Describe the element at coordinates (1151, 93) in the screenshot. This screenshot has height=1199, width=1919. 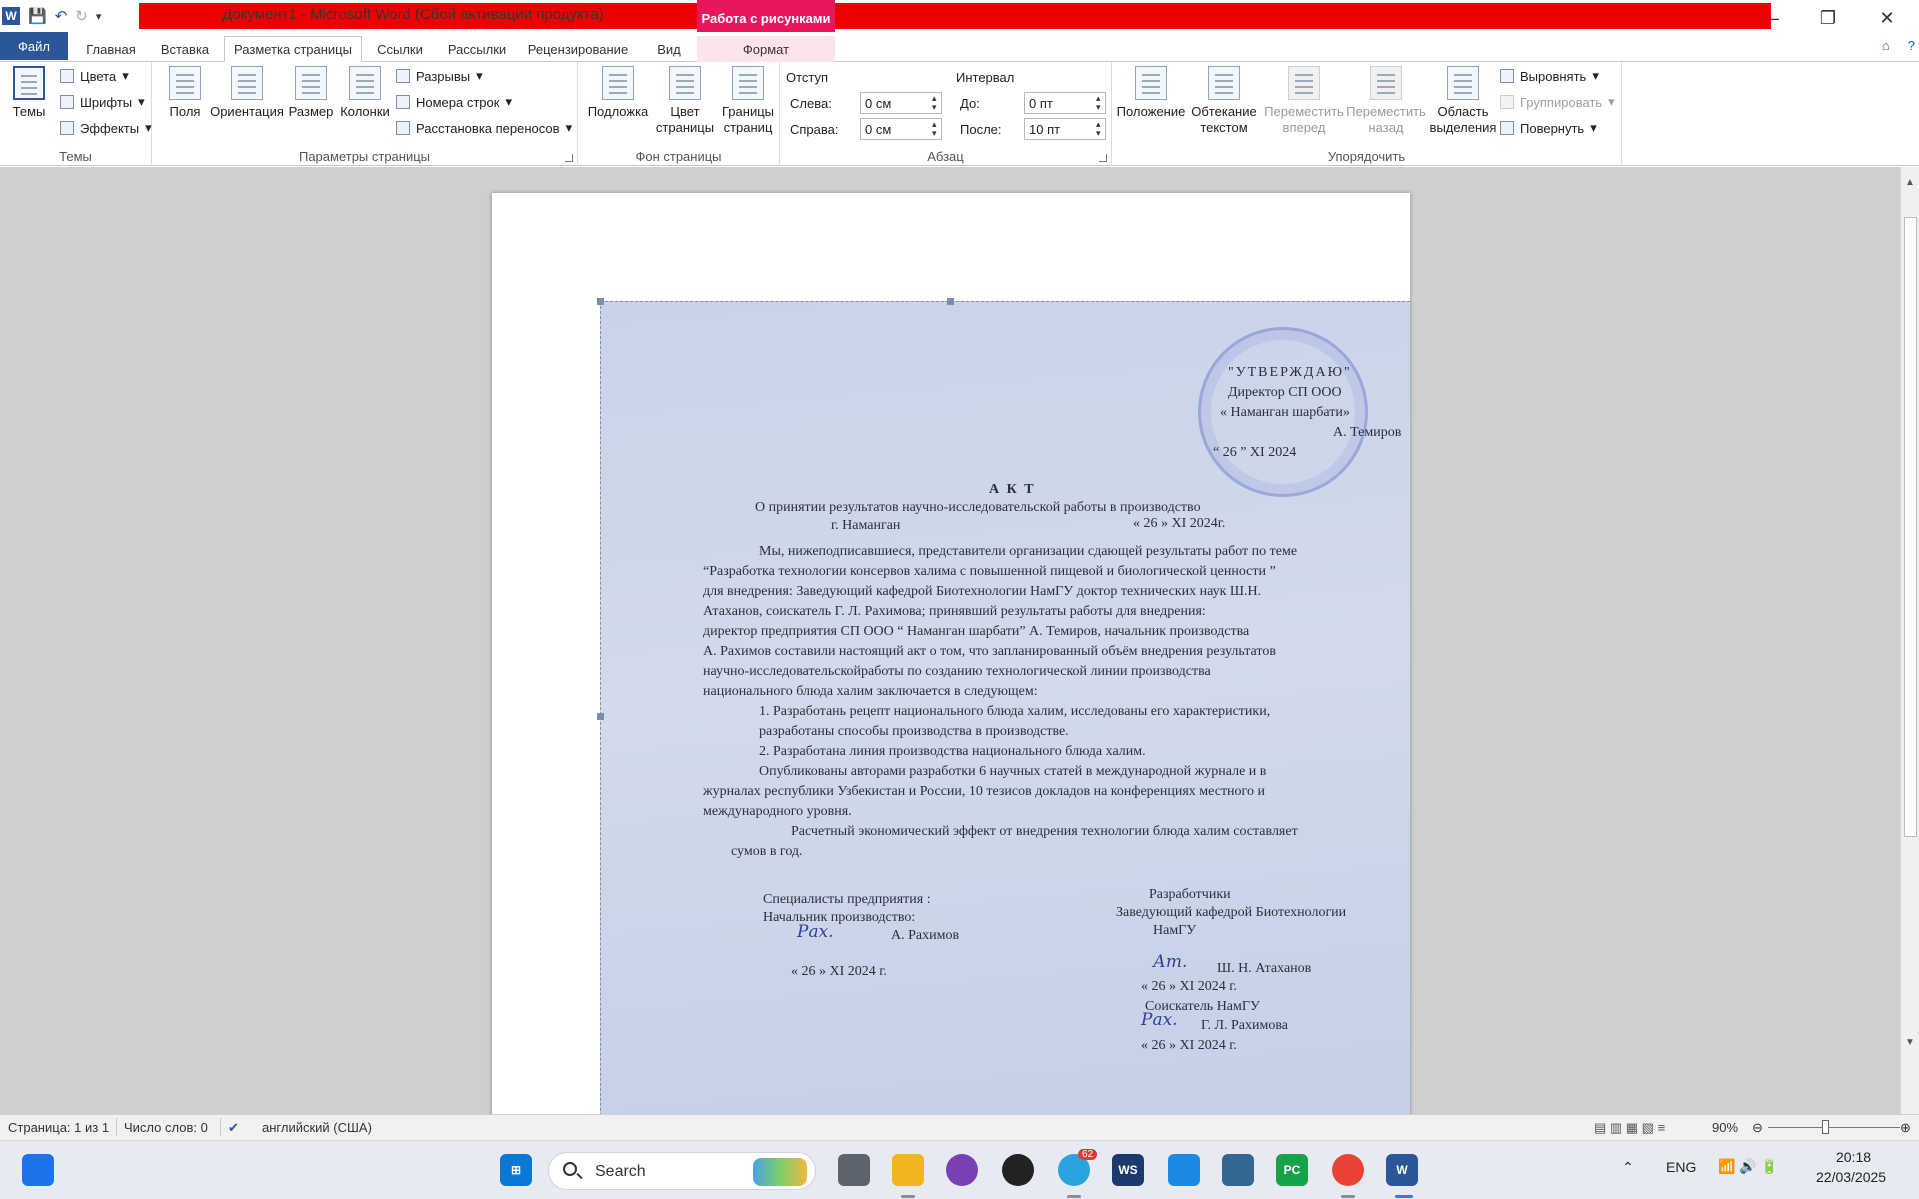
I see `position-button: Положение` at that location.